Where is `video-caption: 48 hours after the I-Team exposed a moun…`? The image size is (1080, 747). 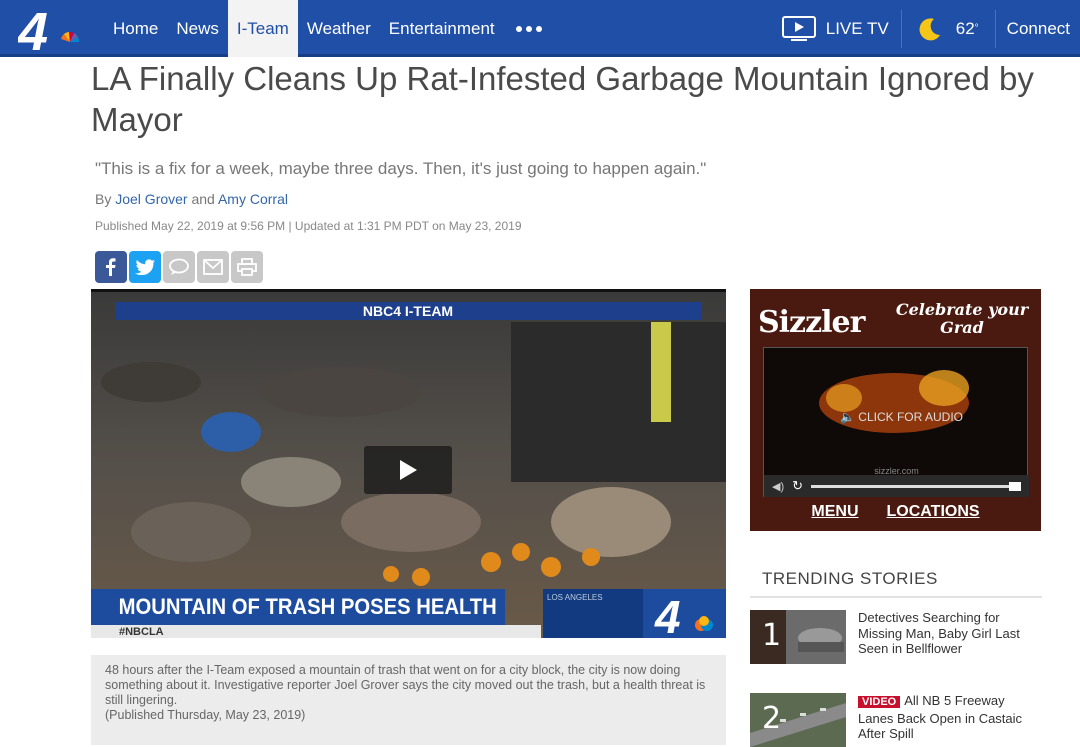
video-caption: 48 hours after the I-Team exposed a moun… is located at coordinates (408, 700).